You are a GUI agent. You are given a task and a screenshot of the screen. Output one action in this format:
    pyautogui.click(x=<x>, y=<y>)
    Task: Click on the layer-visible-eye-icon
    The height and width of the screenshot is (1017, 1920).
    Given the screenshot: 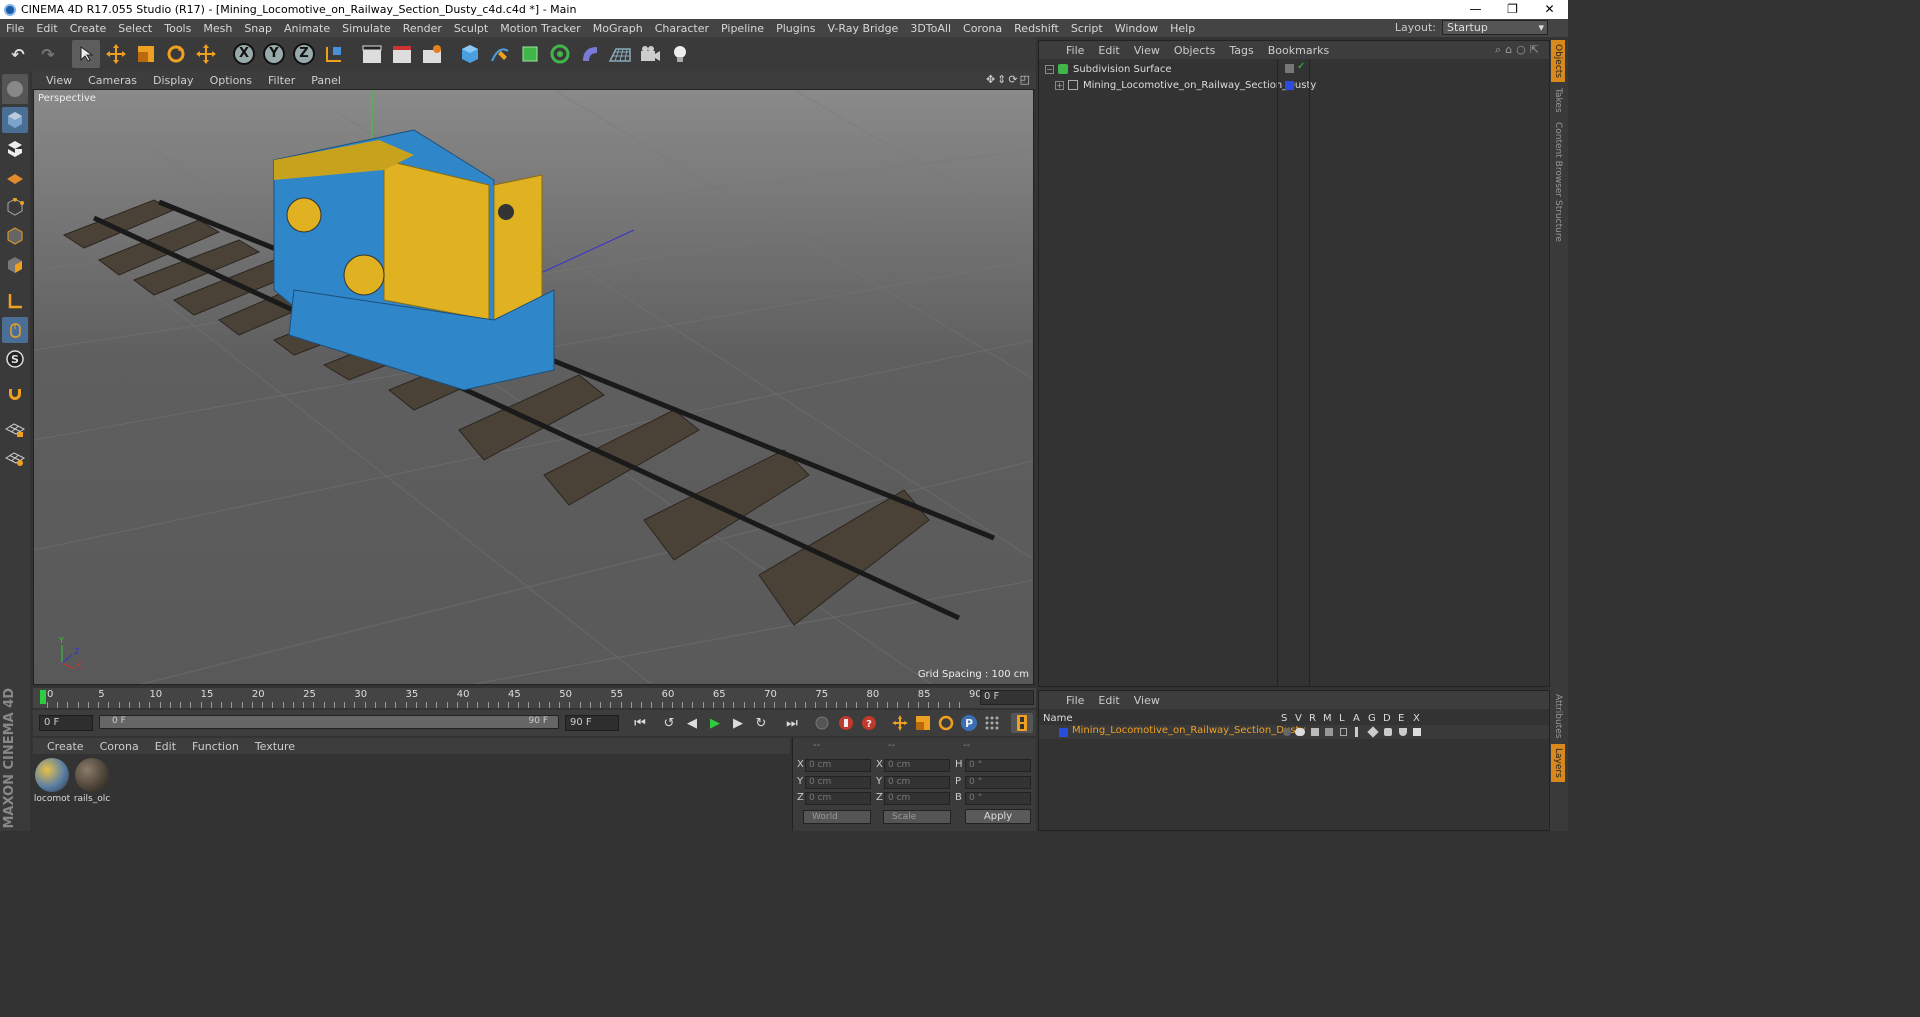 What is the action you would take?
    pyautogui.click(x=1300, y=732)
    